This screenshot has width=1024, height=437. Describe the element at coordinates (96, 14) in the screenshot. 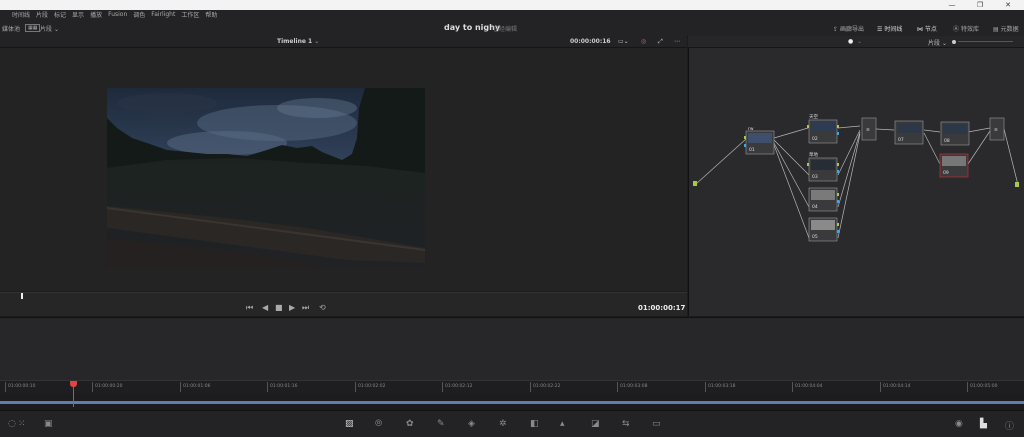

I see `menu-item-playback: 播放` at that location.